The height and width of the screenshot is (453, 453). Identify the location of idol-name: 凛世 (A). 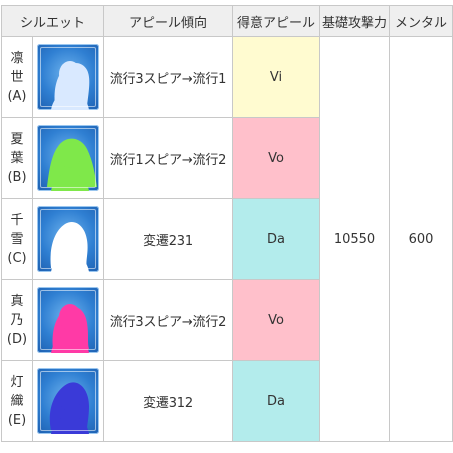
(17, 77).